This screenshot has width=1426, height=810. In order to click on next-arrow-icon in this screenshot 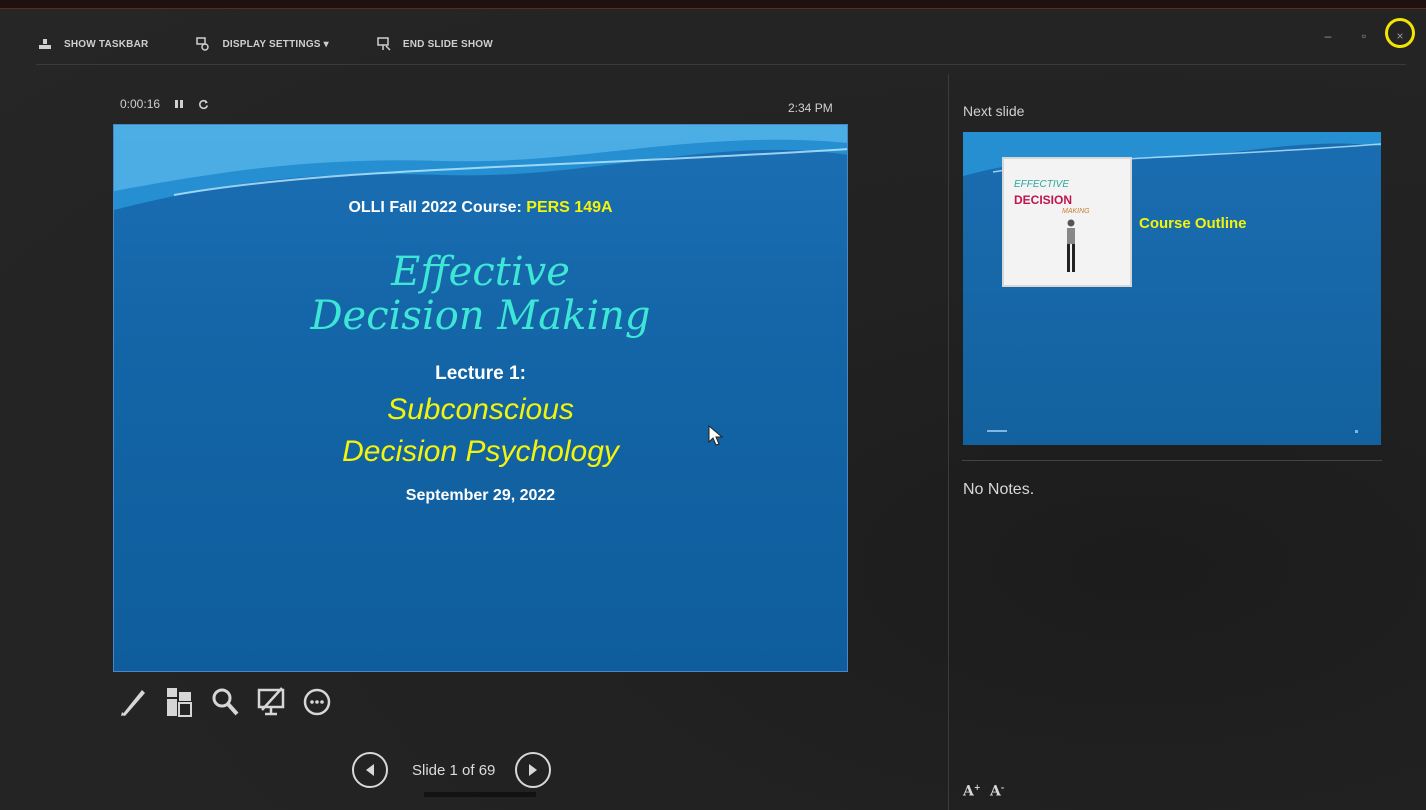, I will do `click(533, 770)`.